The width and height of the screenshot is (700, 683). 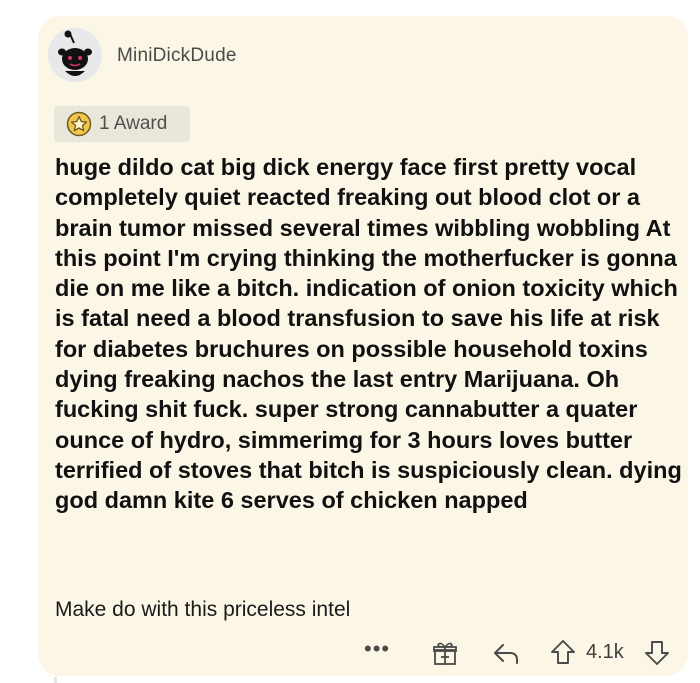 What do you see at coordinates (363, 651) in the screenshot?
I see `comment-actions: ••• 4.1k` at bounding box center [363, 651].